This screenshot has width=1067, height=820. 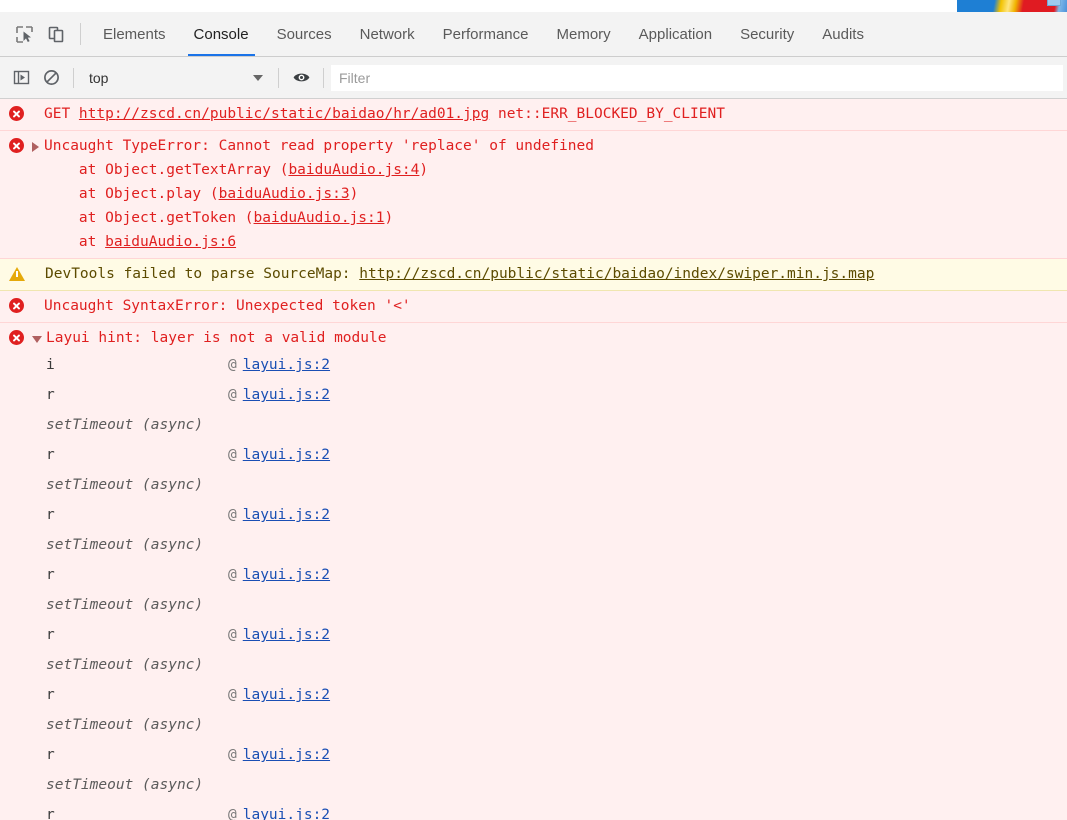 I want to click on tab-memory: Memory, so click(x=584, y=34).